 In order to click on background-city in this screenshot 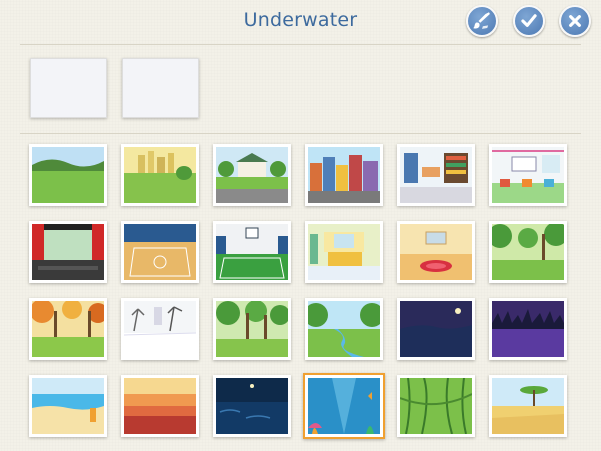, I will do `click(344, 175)`.